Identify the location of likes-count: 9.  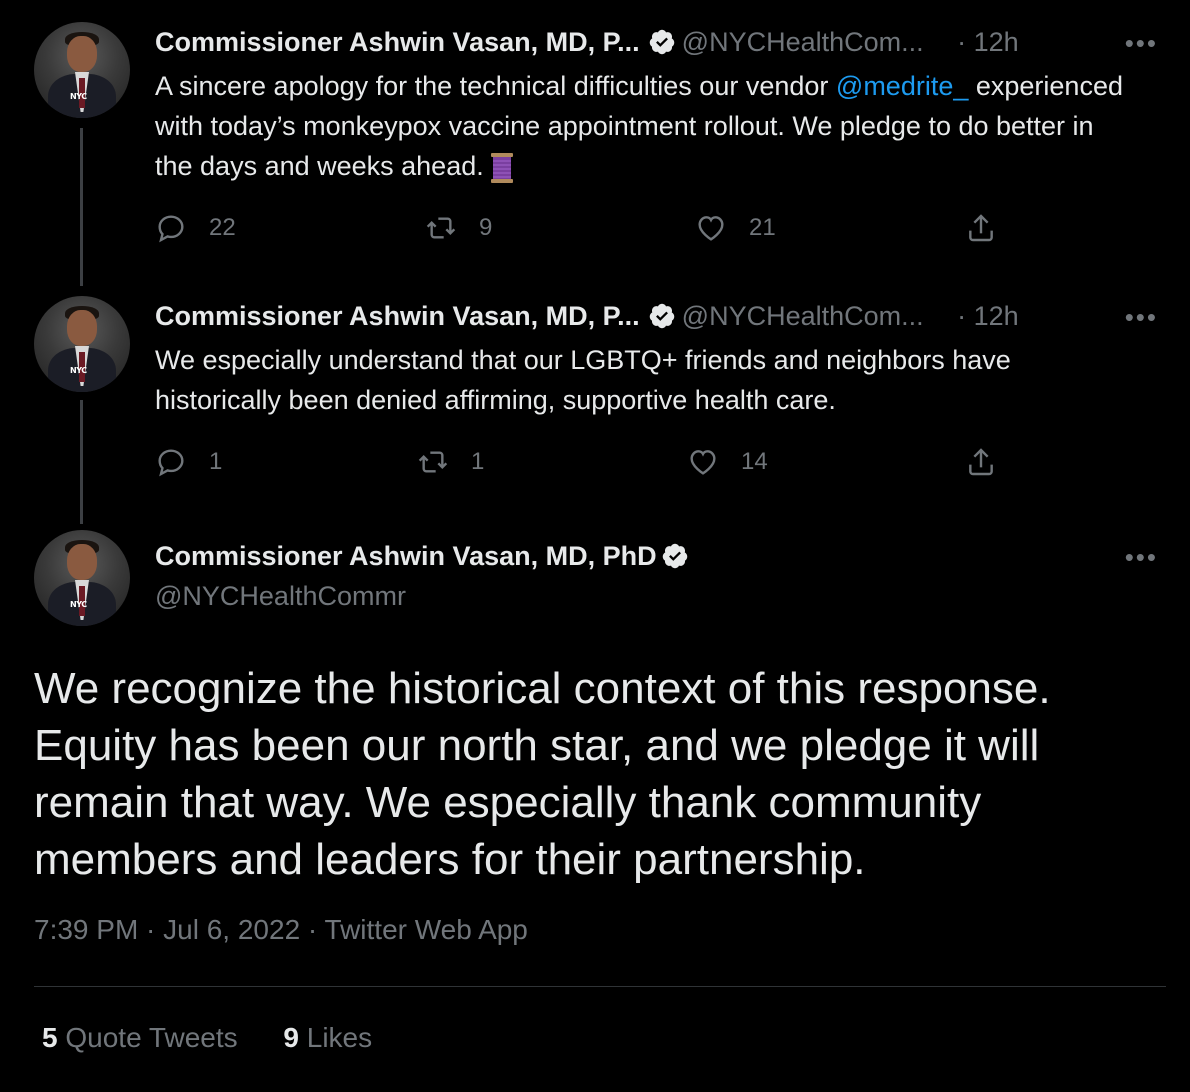
(291, 1037).